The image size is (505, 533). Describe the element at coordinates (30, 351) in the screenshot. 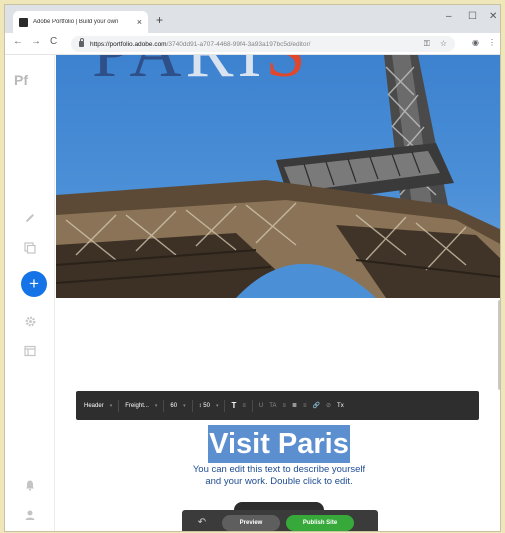

I see `layout-icon` at that location.